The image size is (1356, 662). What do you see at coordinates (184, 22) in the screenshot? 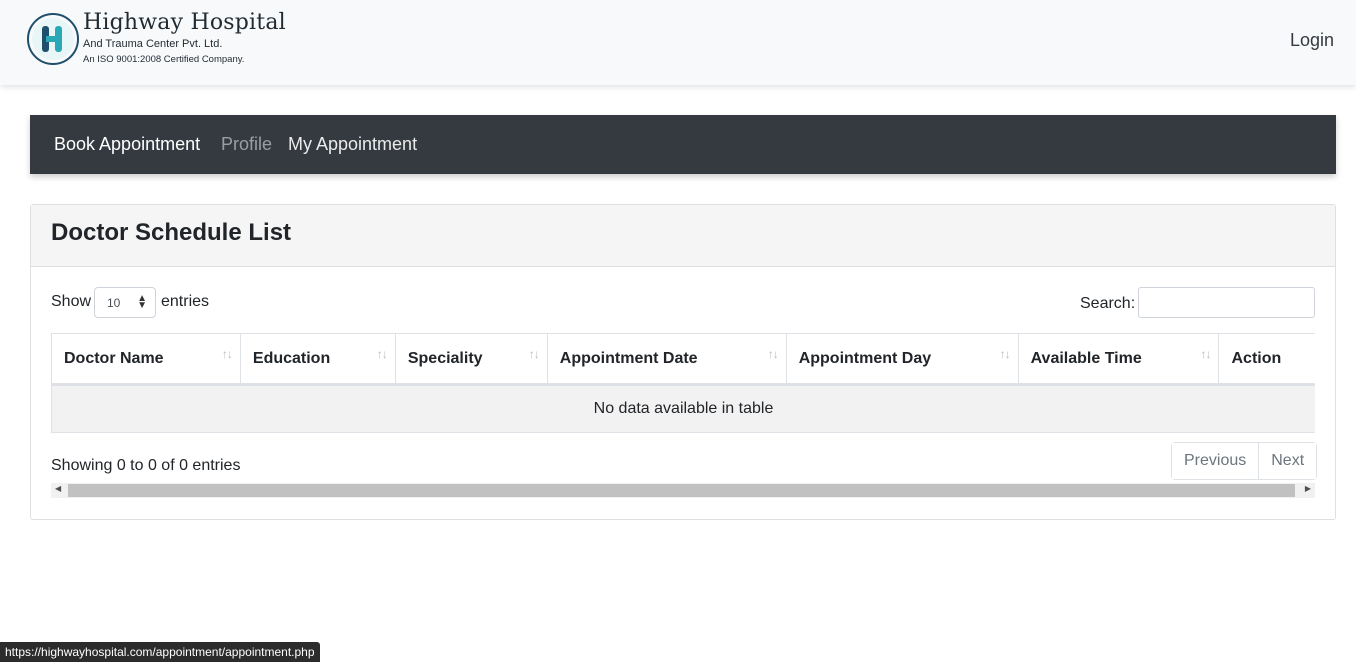
I see `logo-title: Highway Hospital` at bounding box center [184, 22].